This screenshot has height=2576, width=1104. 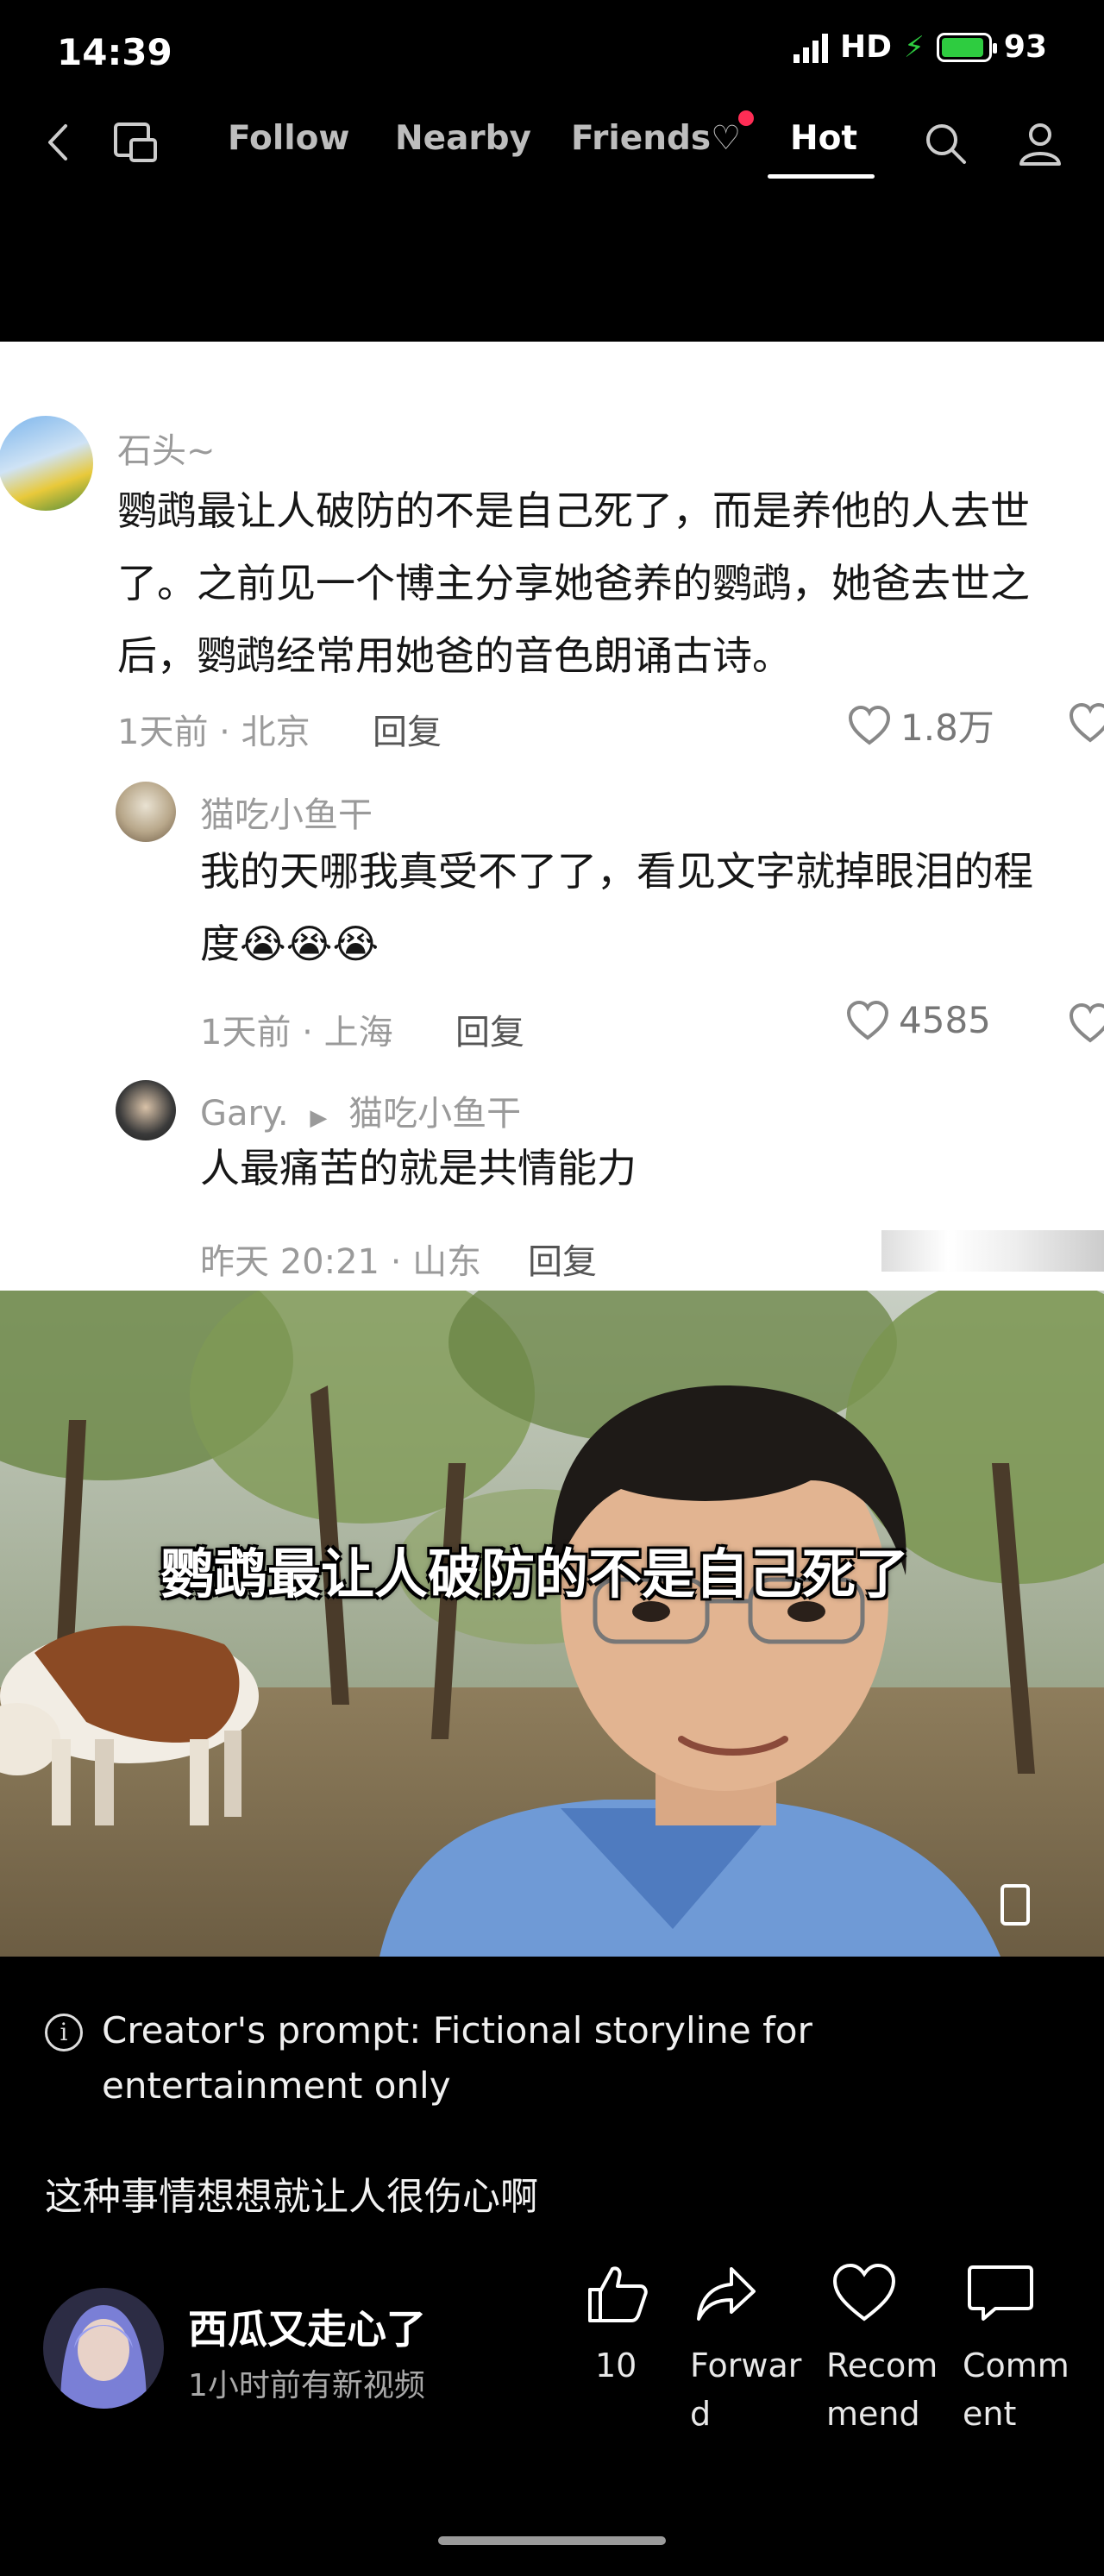 What do you see at coordinates (245, 1114) in the screenshot?
I see `comment-username-text: Gary.` at bounding box center [245, 1114].